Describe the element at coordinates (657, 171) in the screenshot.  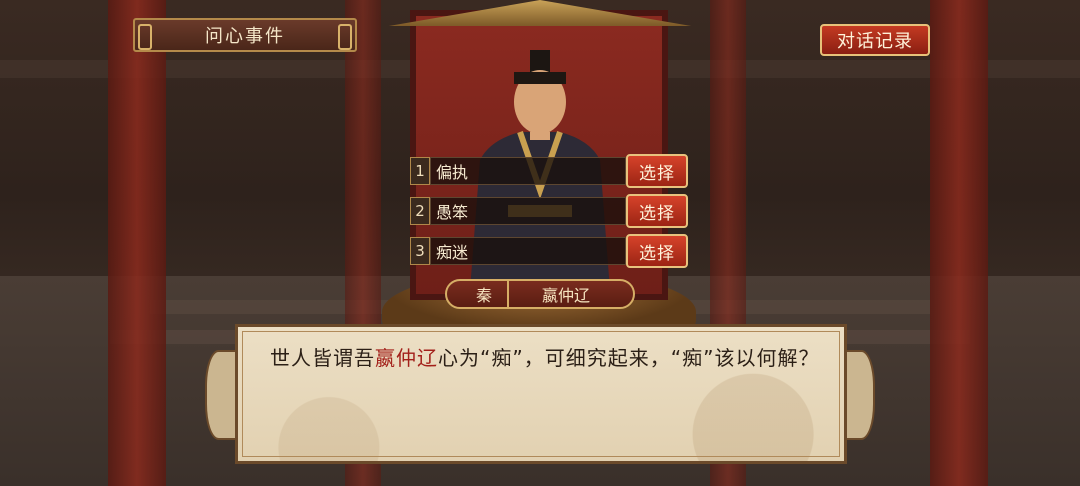
I see `select-button-1: 选择` at that location.